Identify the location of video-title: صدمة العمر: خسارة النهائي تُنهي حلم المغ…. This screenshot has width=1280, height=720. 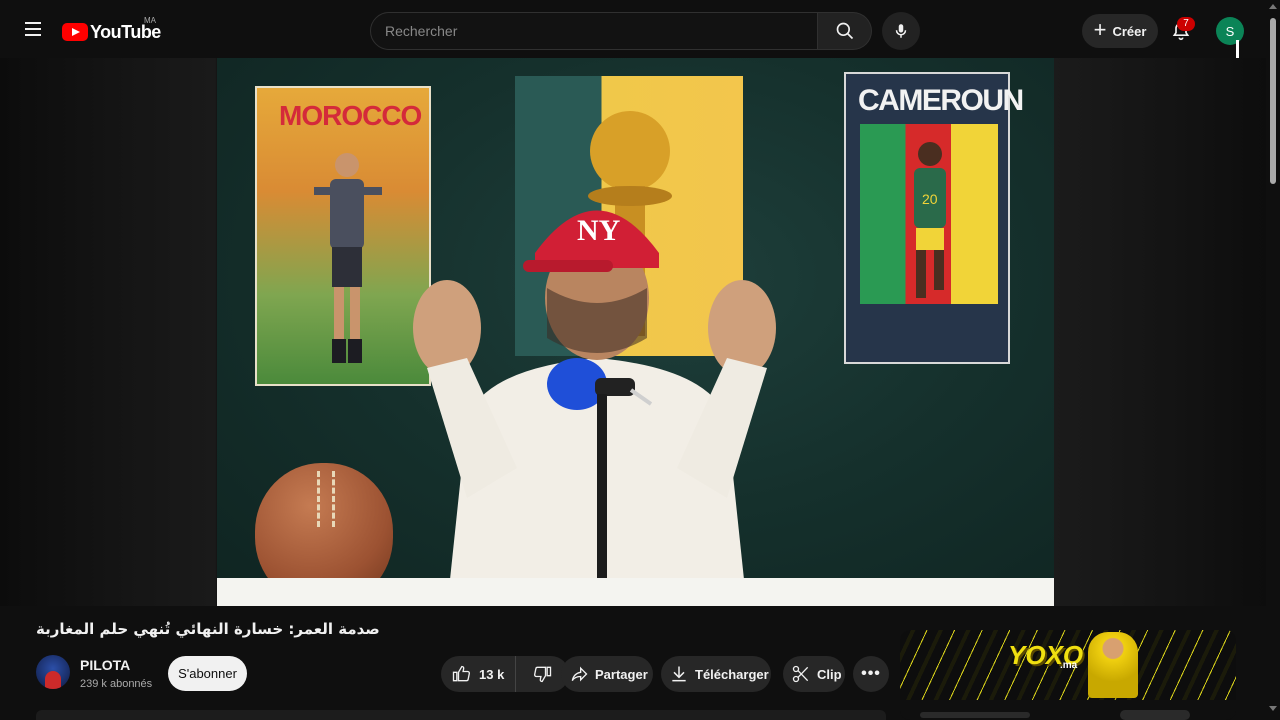
(208, 629).